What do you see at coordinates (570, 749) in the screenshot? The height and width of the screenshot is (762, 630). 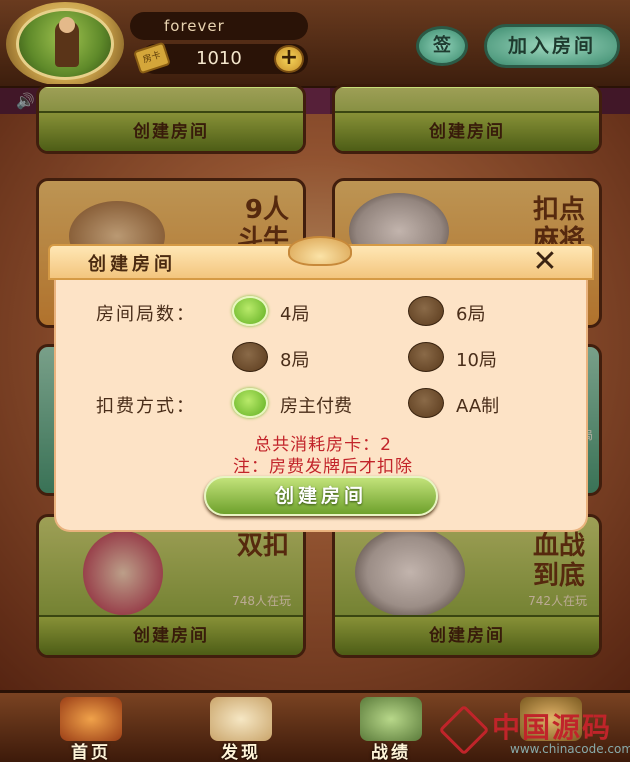 I see `watermark-url: www.chinacode.com` at bounding box center [570, 749].